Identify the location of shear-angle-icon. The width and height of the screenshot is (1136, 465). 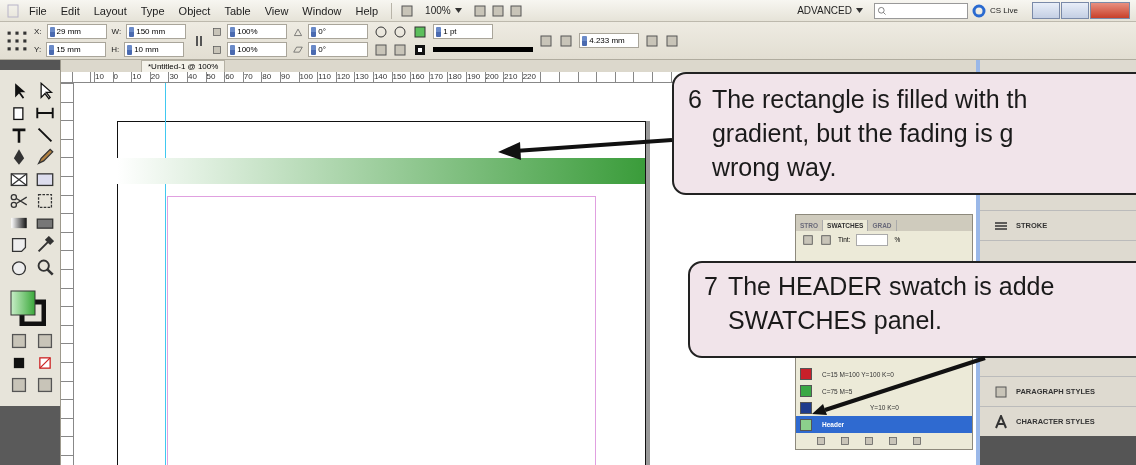
(298, 49).